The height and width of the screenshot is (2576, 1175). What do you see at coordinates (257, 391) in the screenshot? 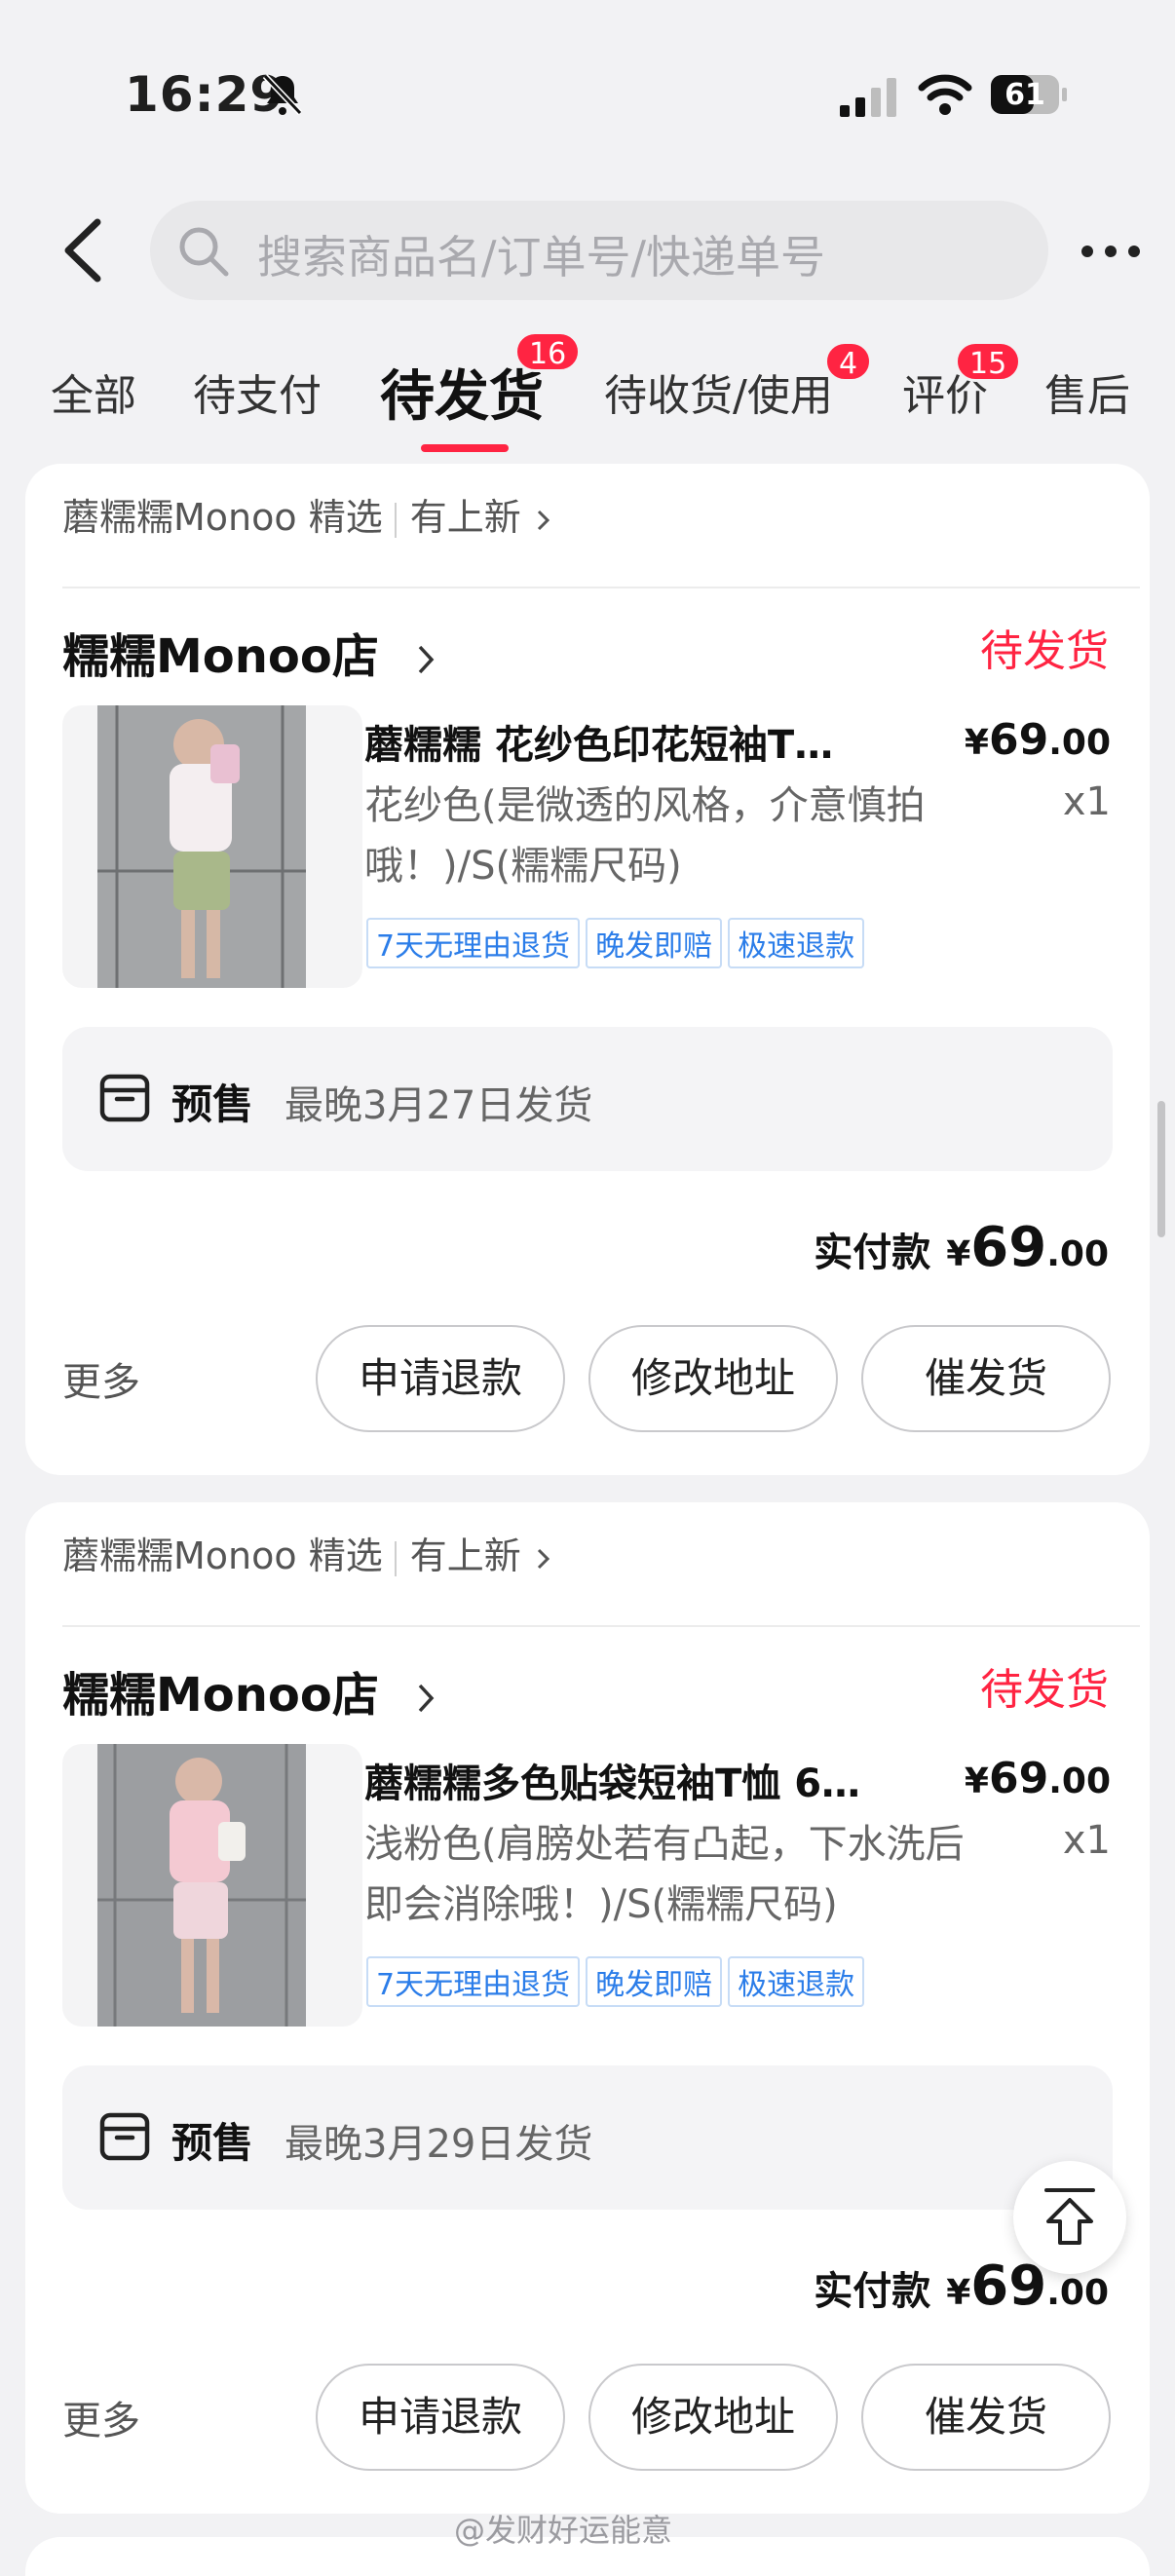
I see `tab-pending-payment: 待支付` at bounding box center [257, 391].